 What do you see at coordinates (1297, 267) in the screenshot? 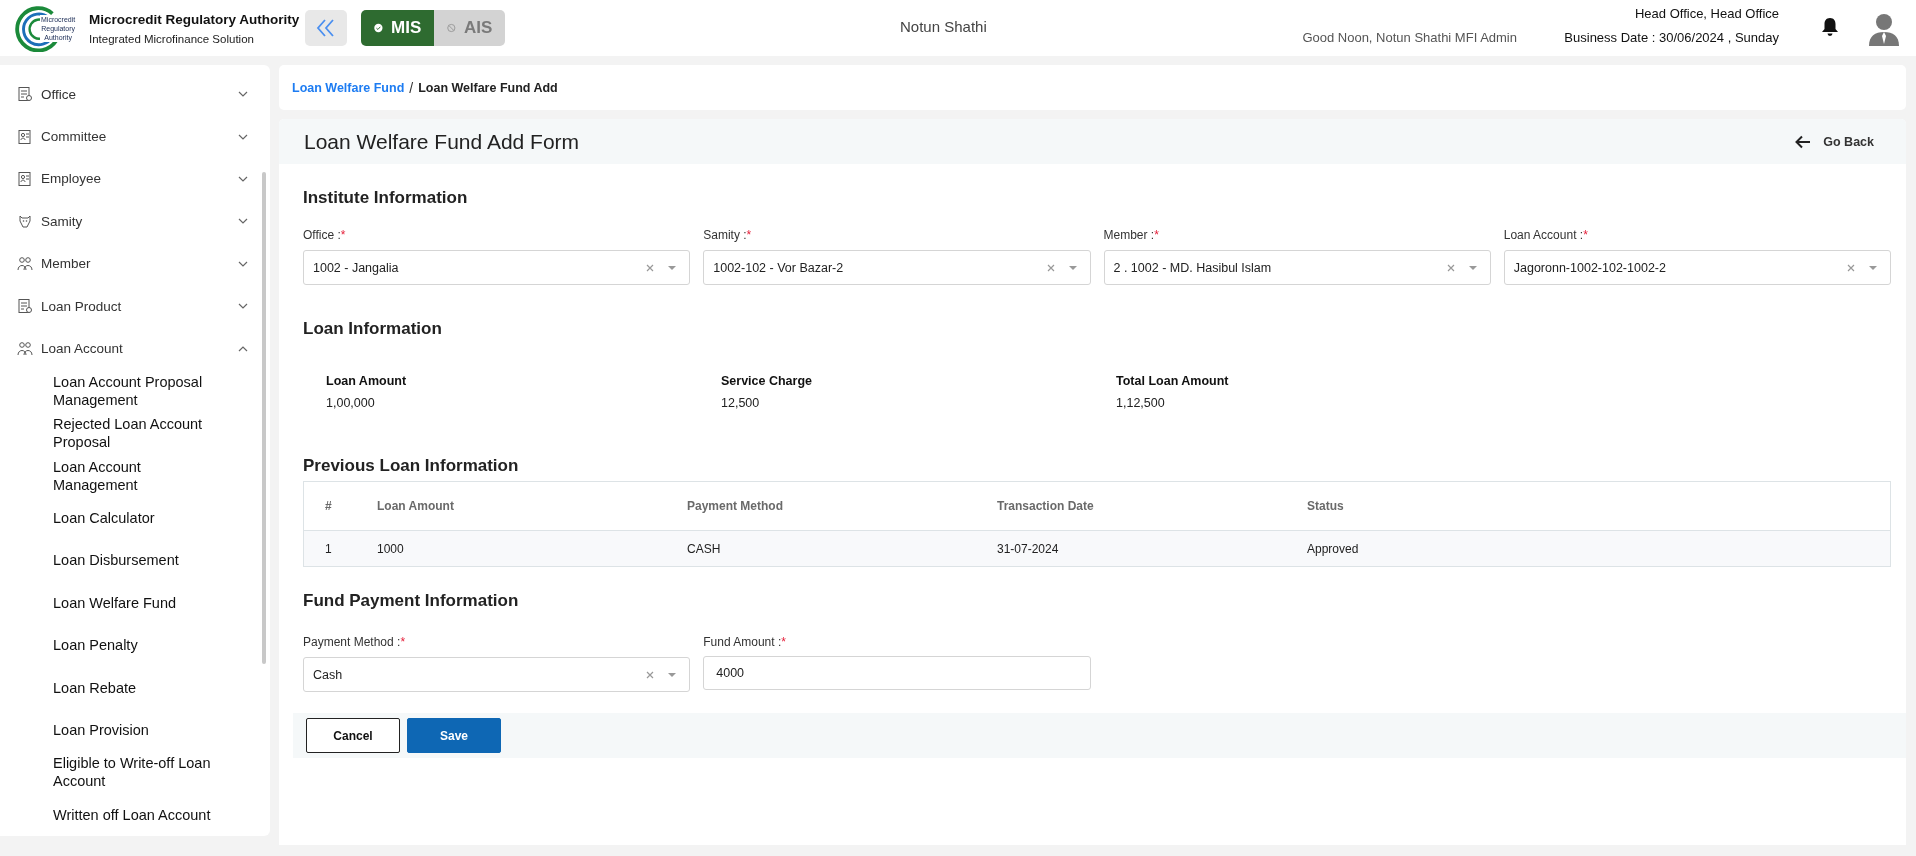
I see `select-field: 2 . 1002 - MD. Hasibul Islam` at bounding box center [1297, 267].